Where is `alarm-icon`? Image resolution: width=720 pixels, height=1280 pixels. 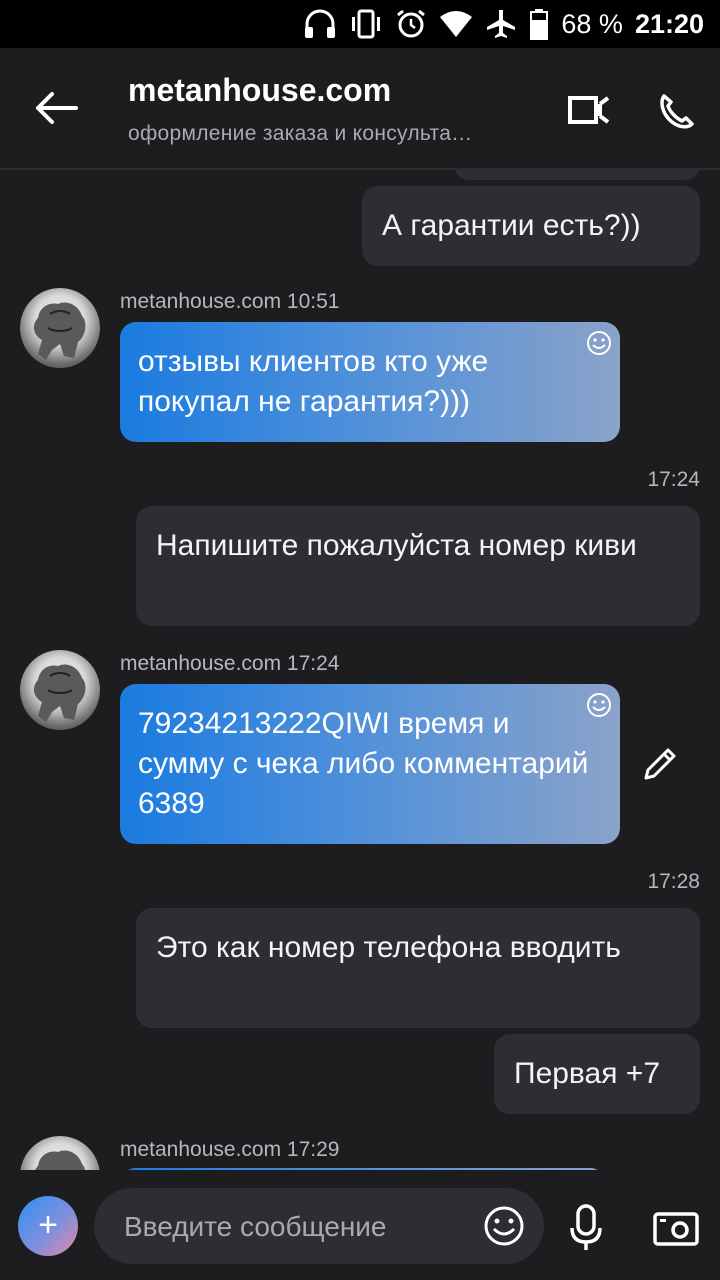 alarm-icon is located at coordinates (411, 23).